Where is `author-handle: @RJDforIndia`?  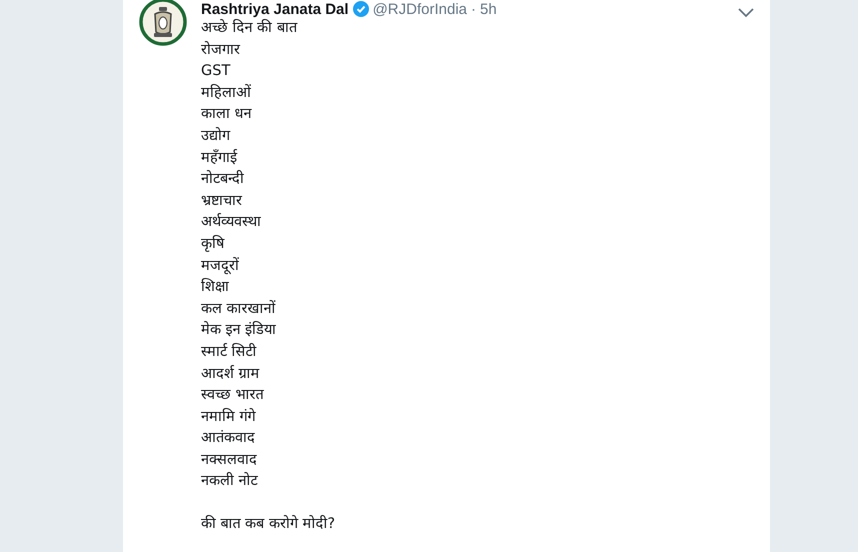 author-handle: @RJDforIndia is located at coordinates (420, 9).